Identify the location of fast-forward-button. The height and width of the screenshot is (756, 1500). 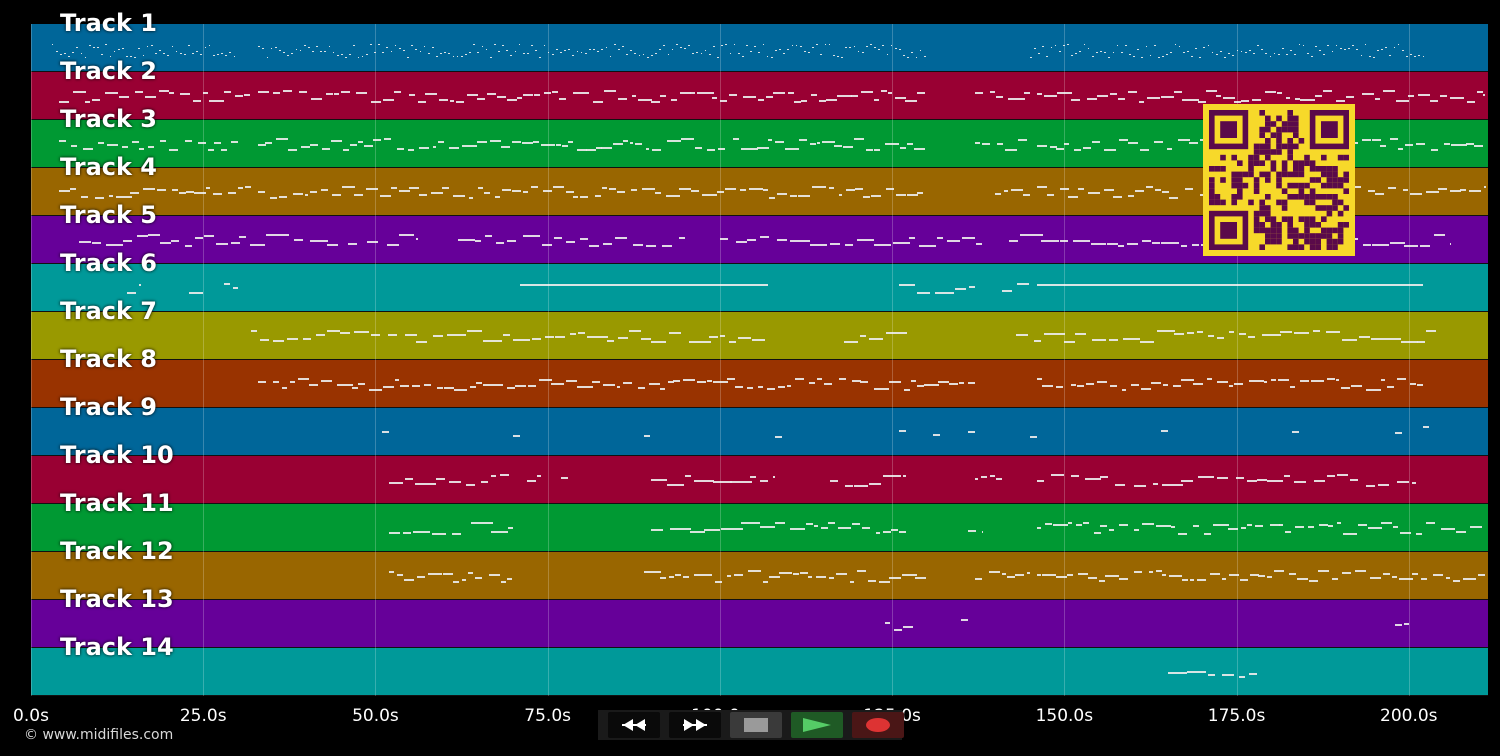
(695, 725).